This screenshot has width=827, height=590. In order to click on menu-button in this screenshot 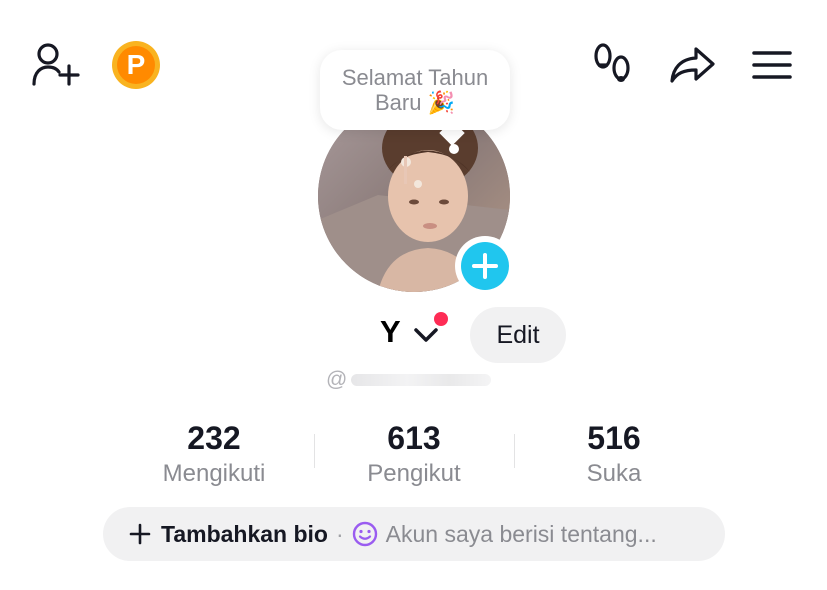, I will do `click(772, 65)`.